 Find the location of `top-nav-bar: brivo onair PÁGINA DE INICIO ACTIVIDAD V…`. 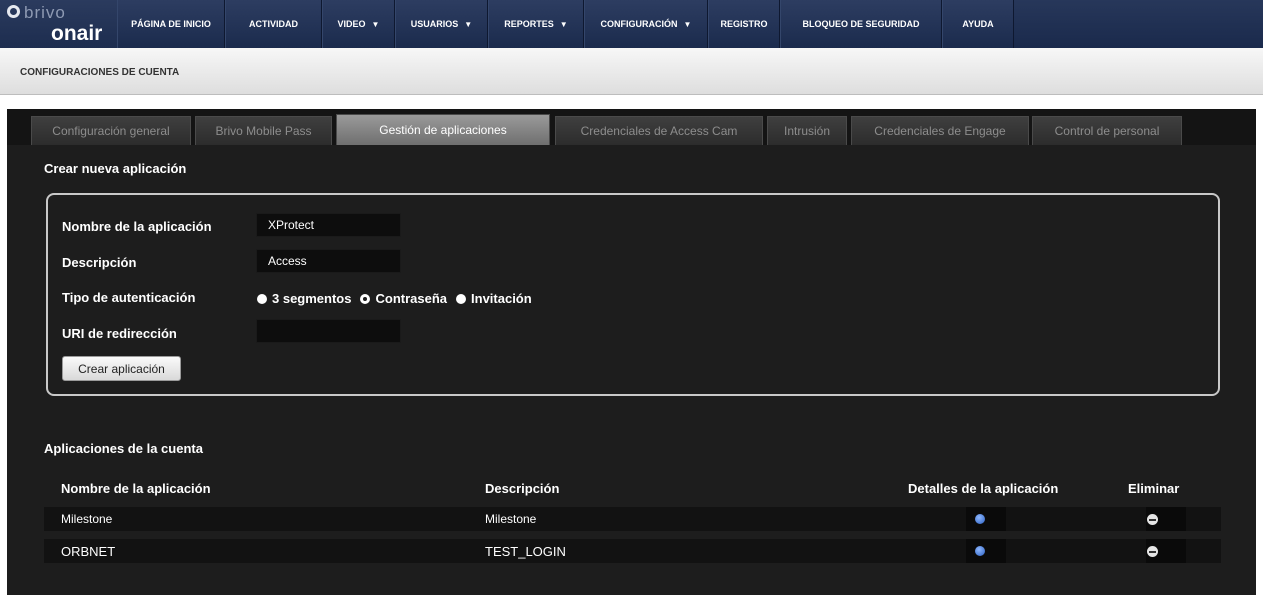

top-nav-bar: brivo onair PÁGINA DE INICIO ACTIVIDAD V… is located at coordinates (631, 24).